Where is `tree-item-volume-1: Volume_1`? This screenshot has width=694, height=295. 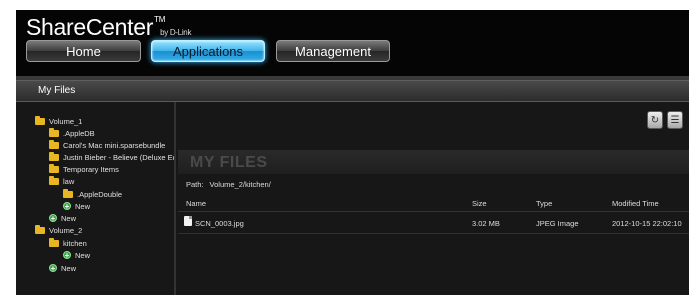 tree-item-volume-1: Volume_1 is located at coordinates (58, 121).